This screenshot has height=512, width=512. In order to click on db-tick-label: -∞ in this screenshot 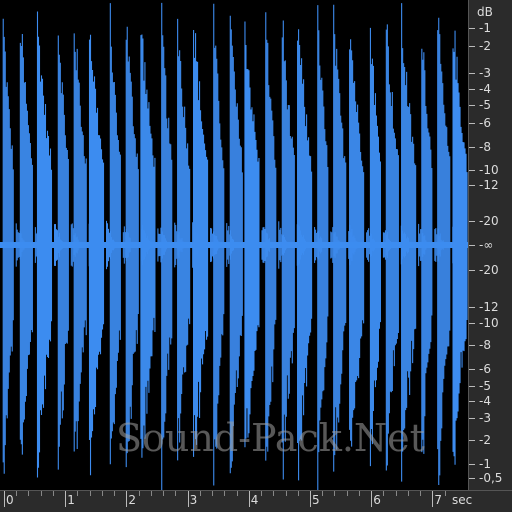, I will do `click(486, 245)`.